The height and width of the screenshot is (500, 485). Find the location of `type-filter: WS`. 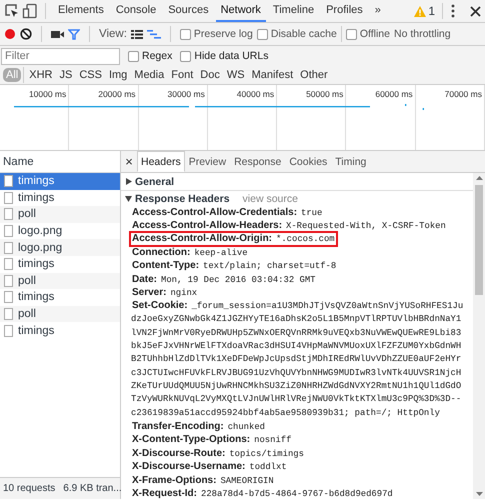

type-filter: WS is located at coordinates (236, 75).